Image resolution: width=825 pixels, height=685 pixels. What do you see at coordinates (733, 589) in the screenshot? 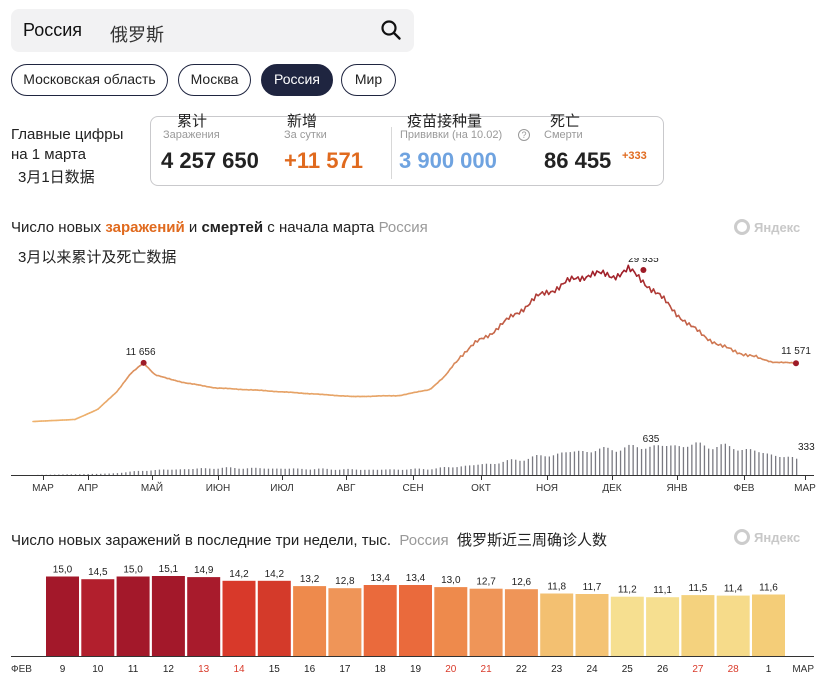
I see `bar-value-label: 11,4` at bounding box center [733, 589].